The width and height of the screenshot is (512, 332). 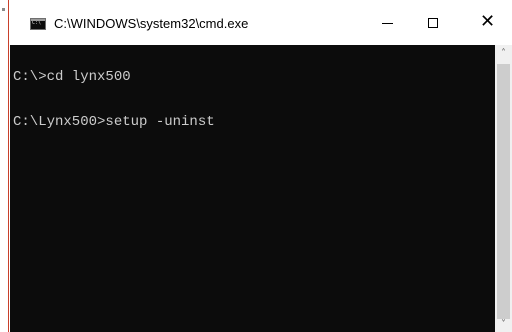 I want to click on maximize-icon, so click(x=433, y=23).